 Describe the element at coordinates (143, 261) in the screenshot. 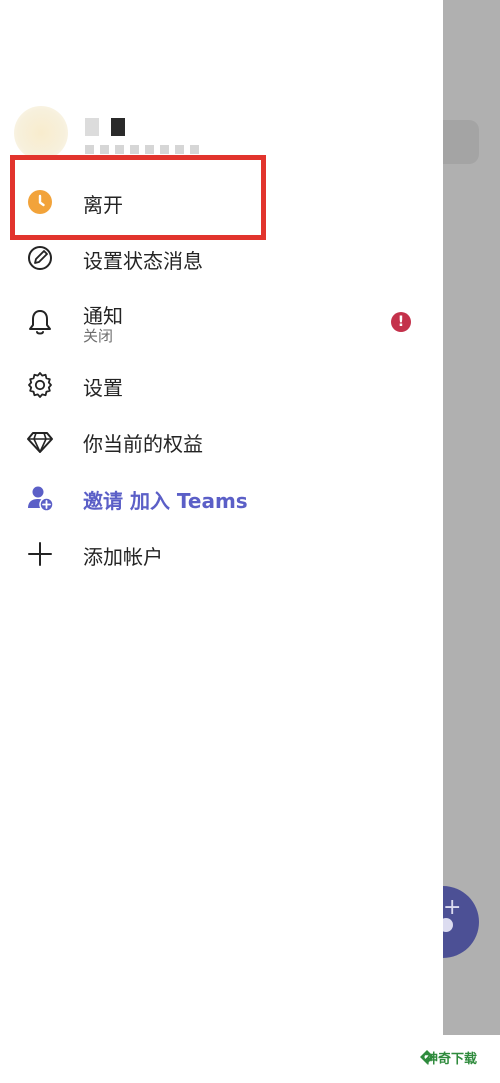

I see `set-status-message-label: 设置状态消息` at that location.